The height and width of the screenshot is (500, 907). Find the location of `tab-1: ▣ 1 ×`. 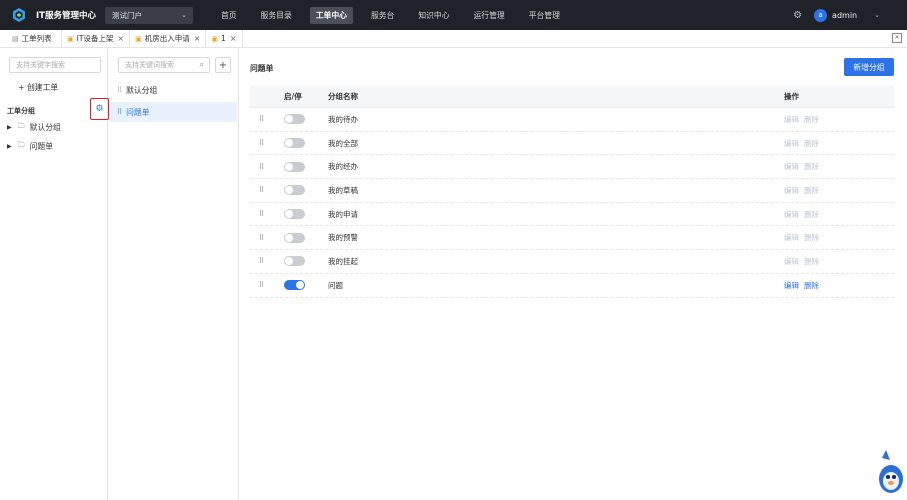

tab-1: ▣ 1 × is located at coordinates (224, 38).